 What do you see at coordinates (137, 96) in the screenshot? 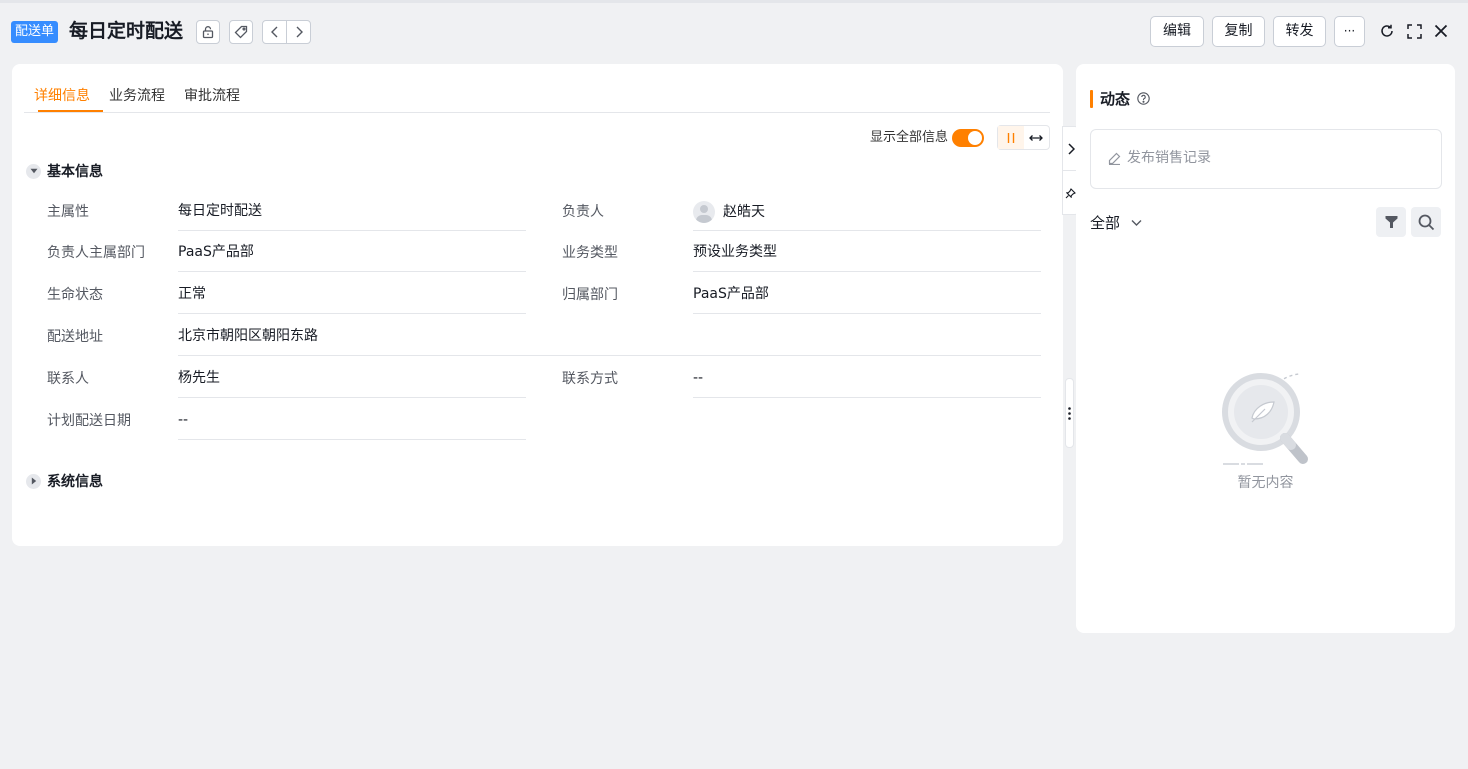
I see `tab-business-flow: 业务流程` at bounding box center [137, 96].